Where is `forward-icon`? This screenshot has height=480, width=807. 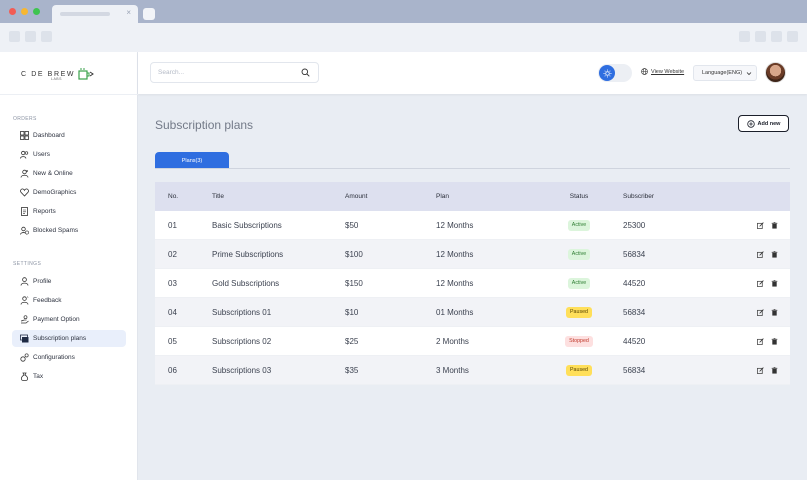
forward-icon is located at coordinates (30, 36).